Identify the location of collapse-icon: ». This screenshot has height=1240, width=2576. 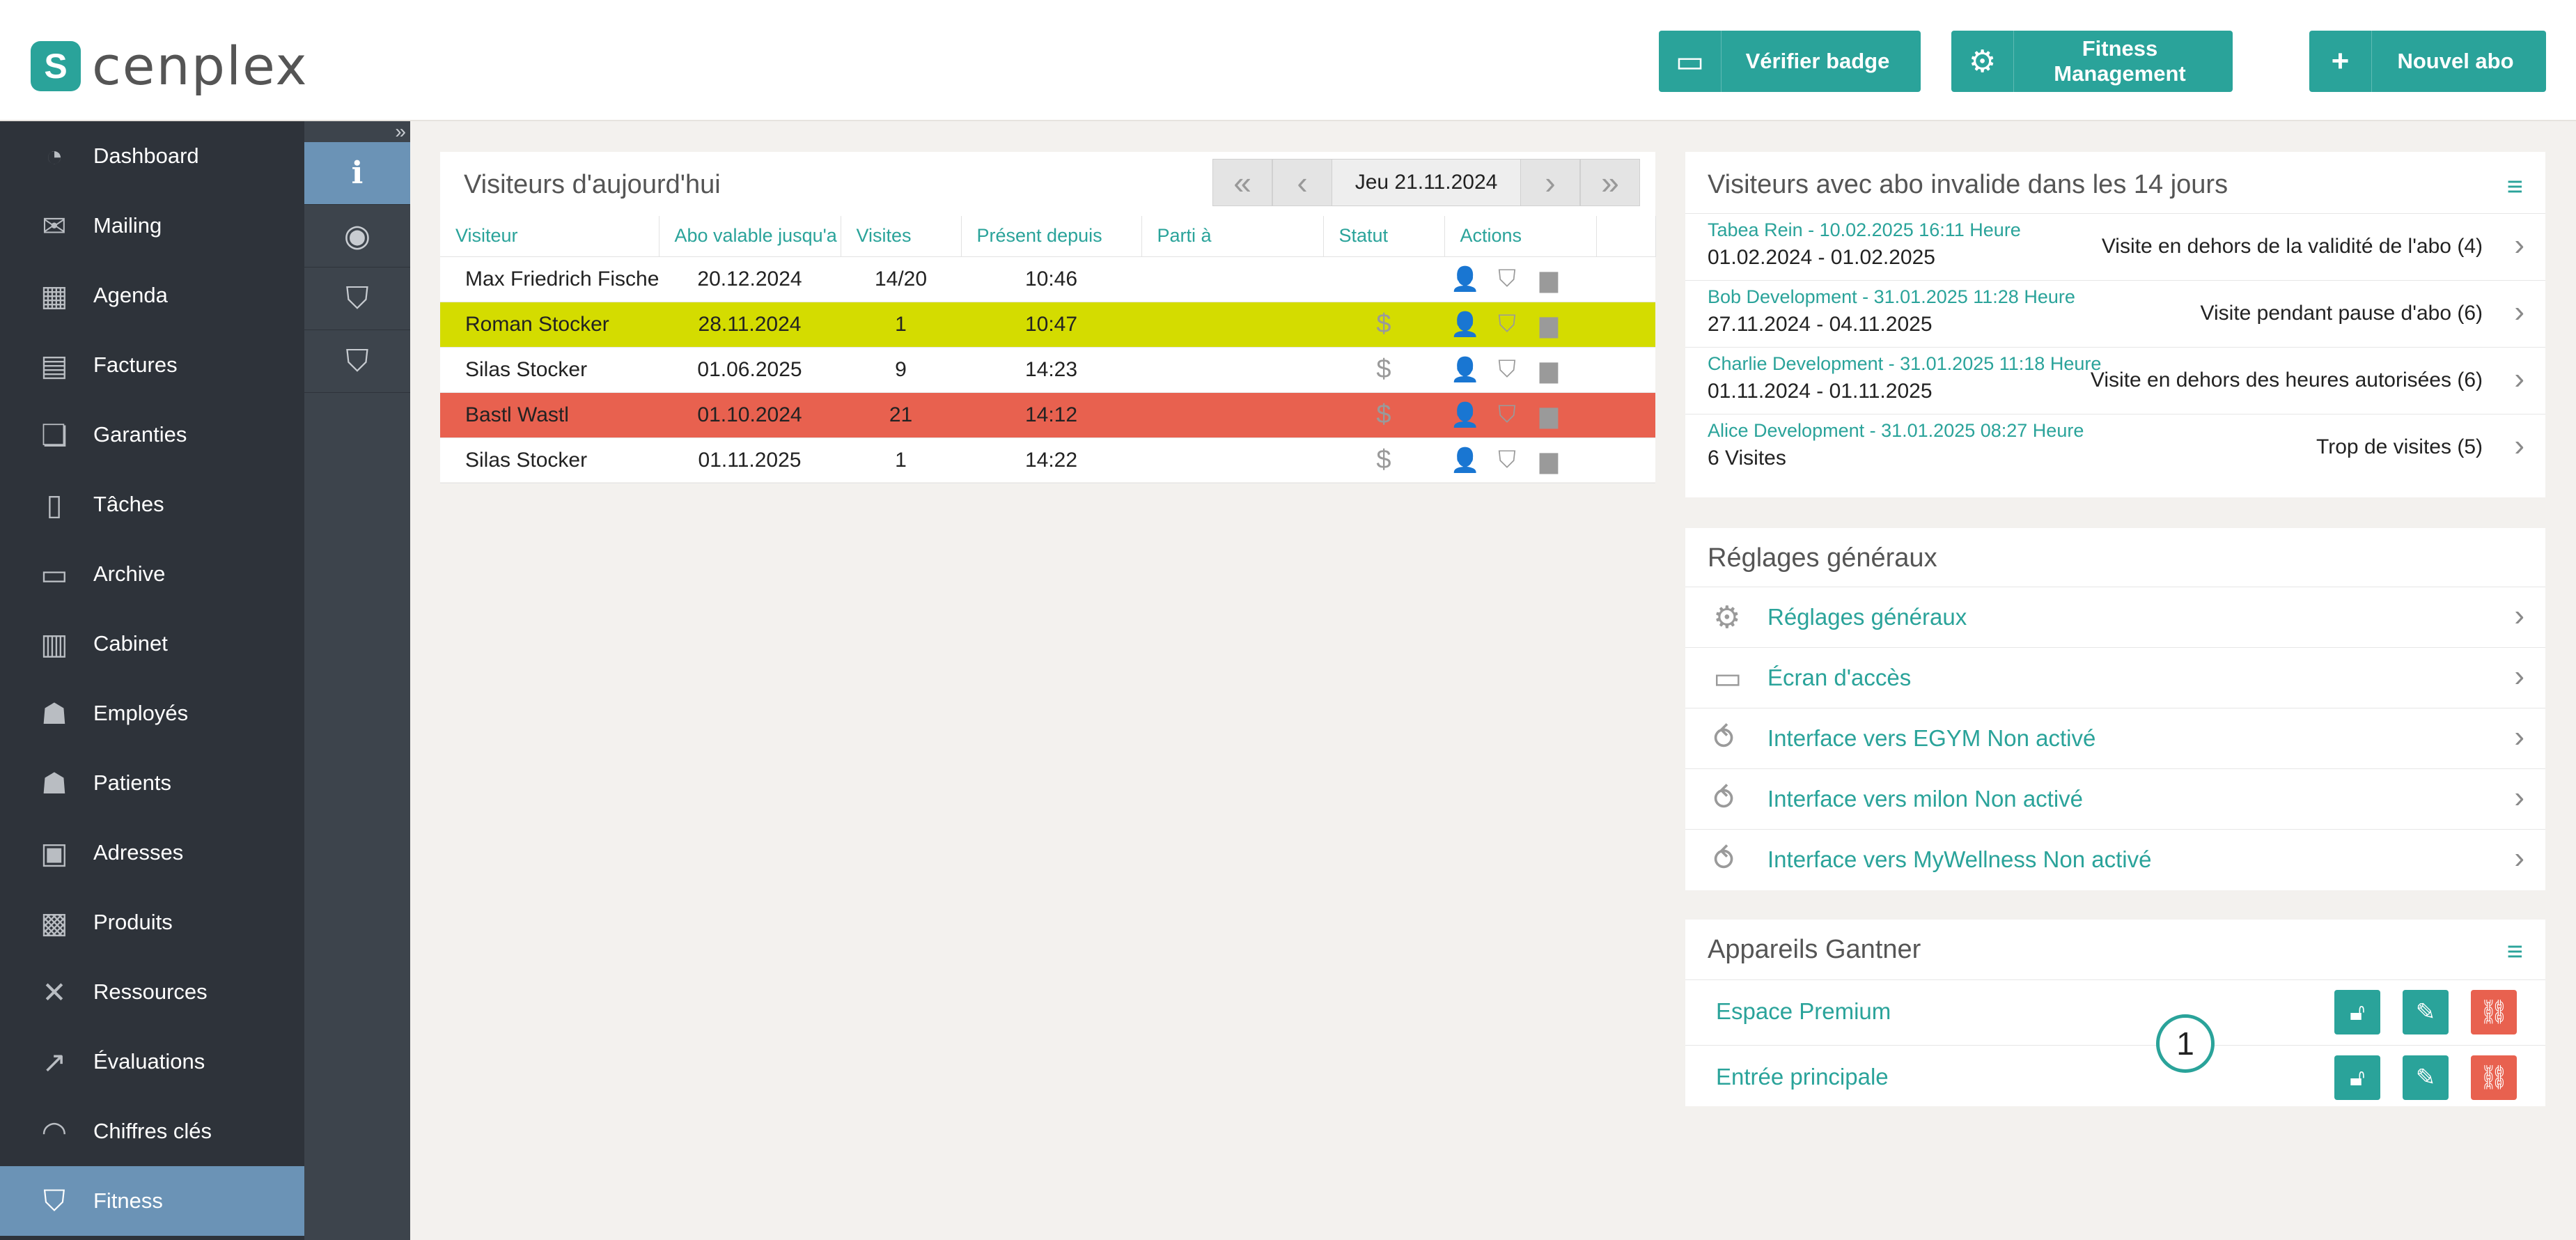
(357, 132).